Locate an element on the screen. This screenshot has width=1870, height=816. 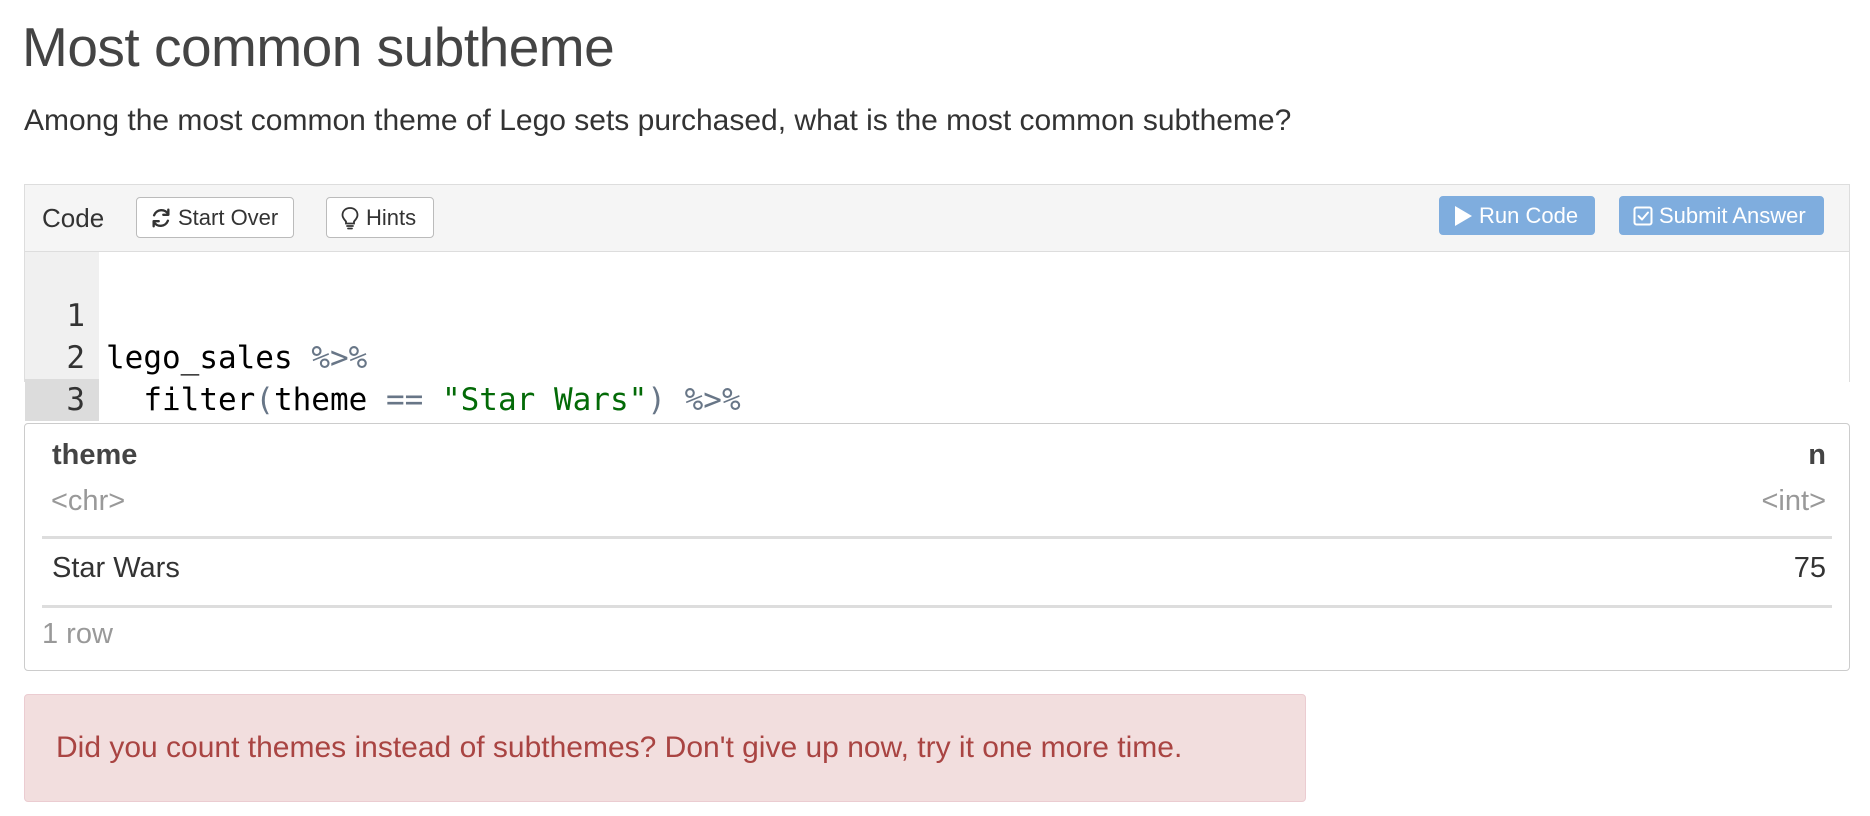
code-line-active: 3 count(theme) is located at coordinates (937, 399).